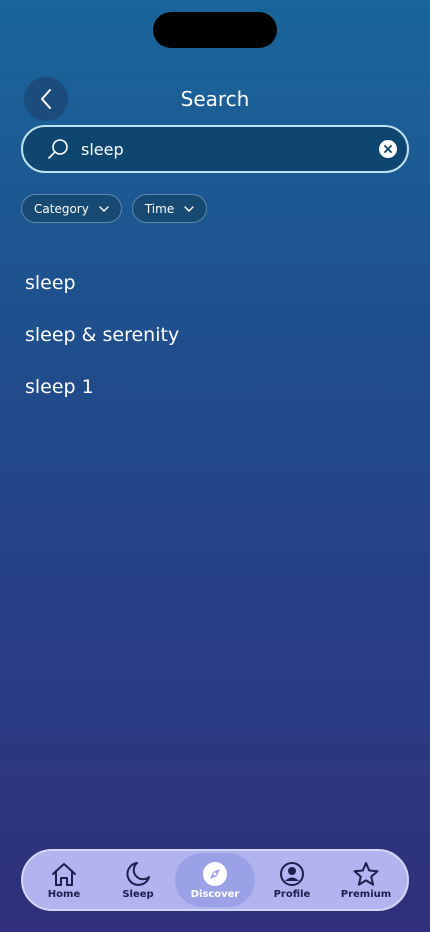 Image resolution: width=430 pixels, height=932 pixels. I want to click on result-item: sleep & serenity, so click(102, 348).